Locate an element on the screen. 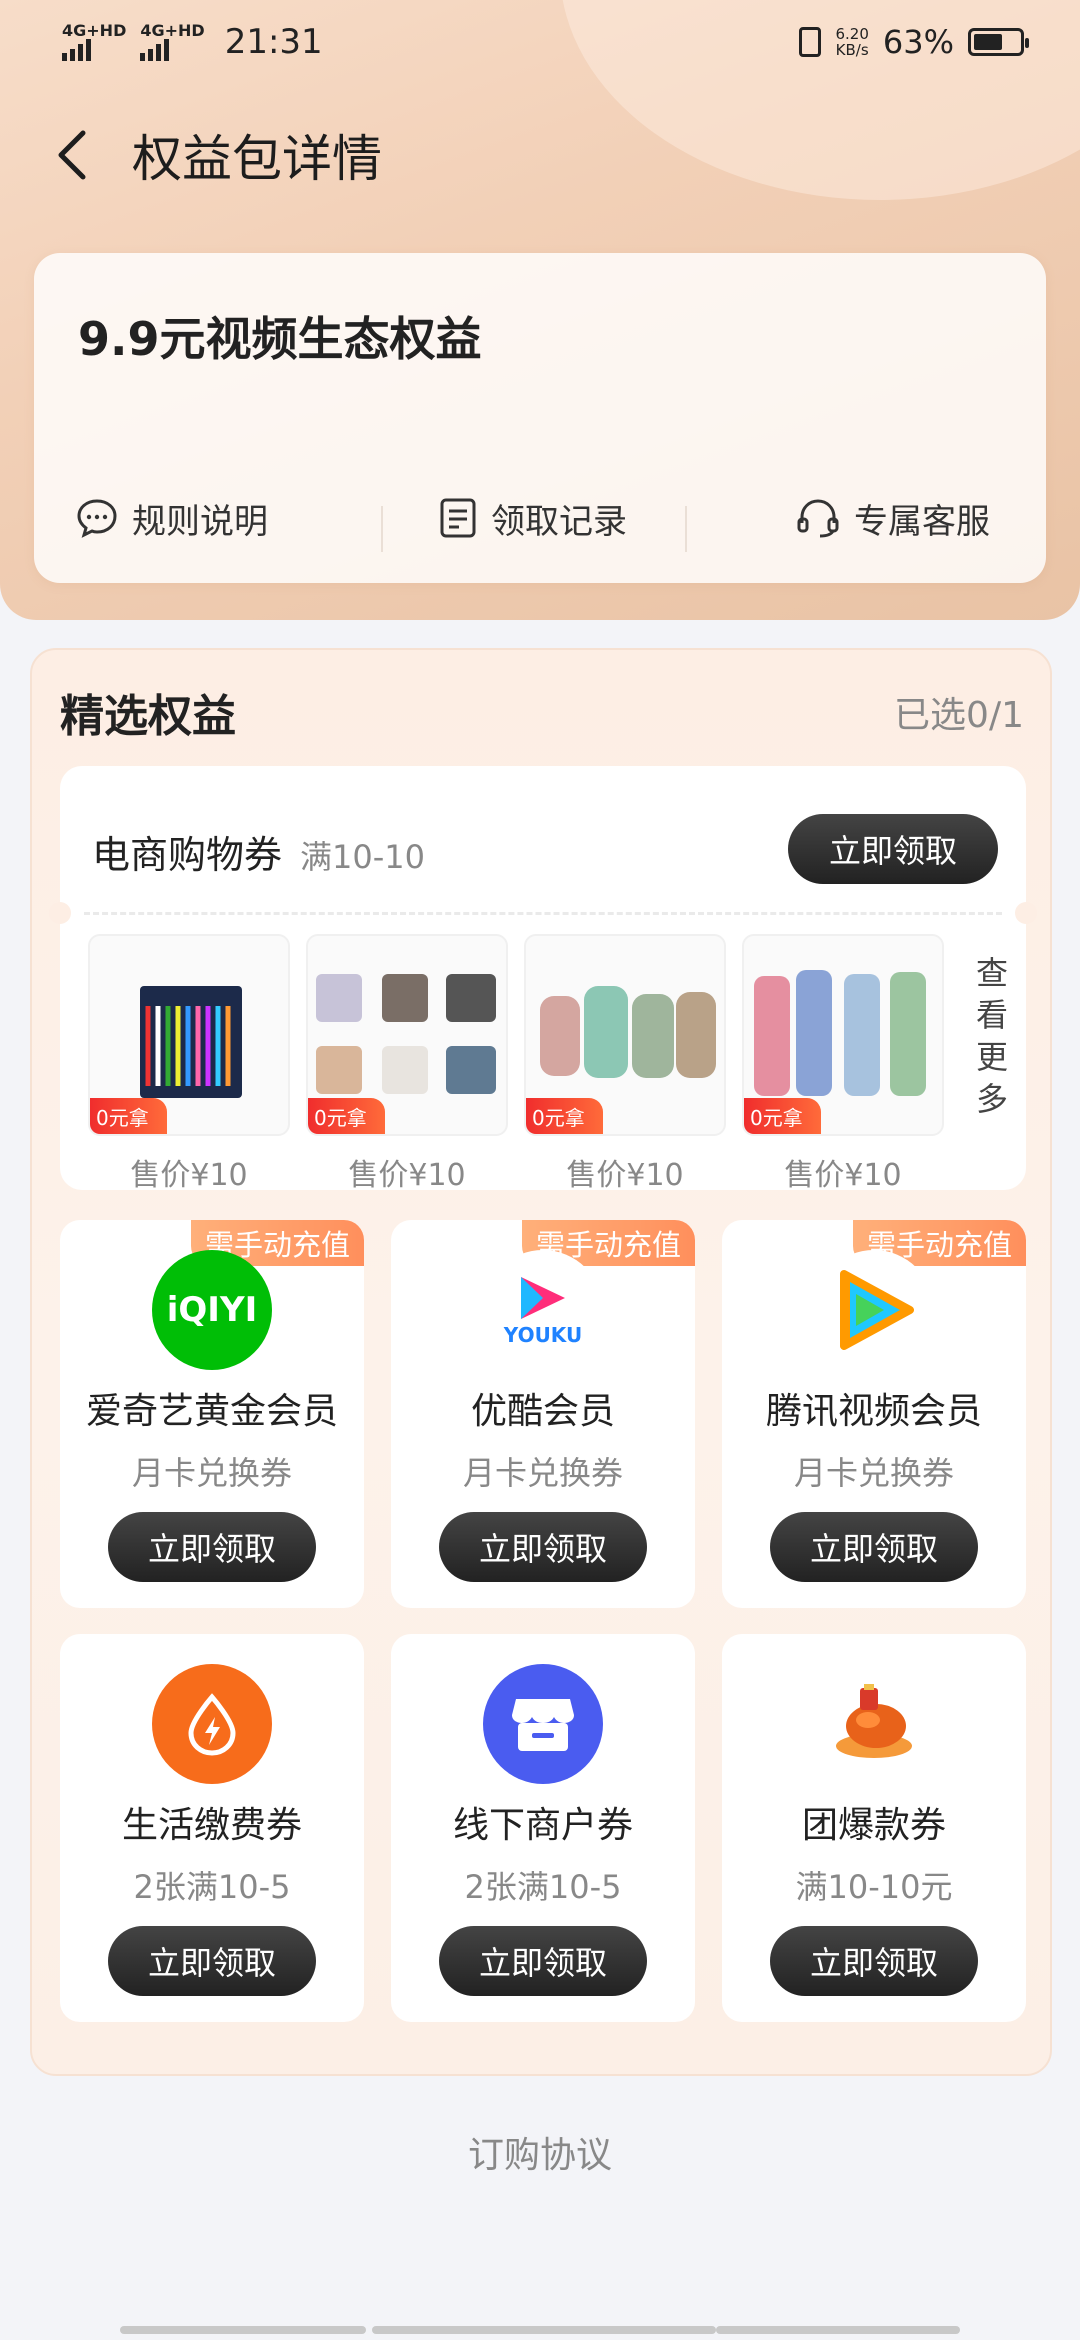 The height and width of the screenshot is (2340, 1080). customer-service-label: 专属客服 is located at coordinates (922, 521).